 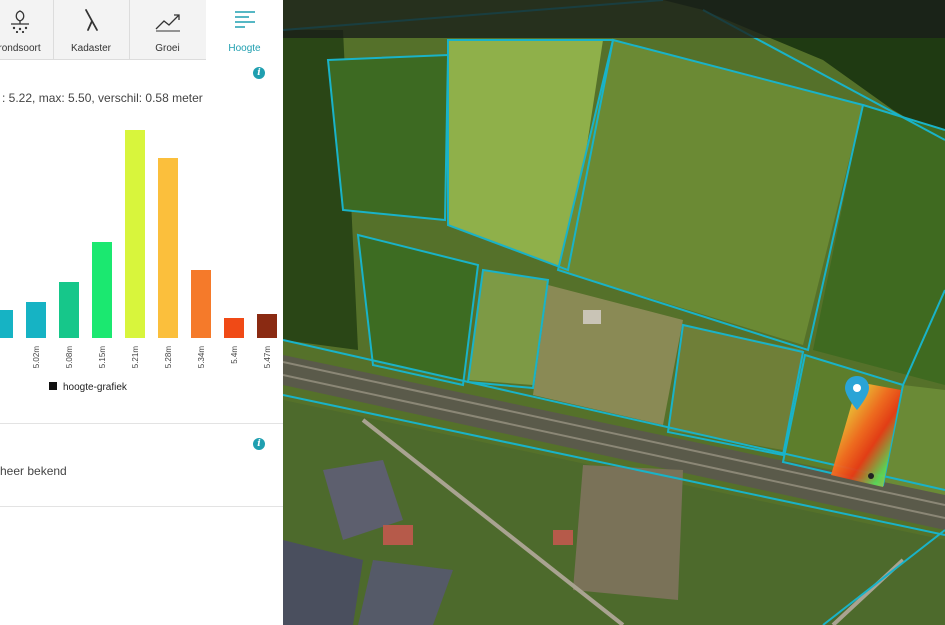 I want to click on growth-chart-icon, so click(x=167, y=23).